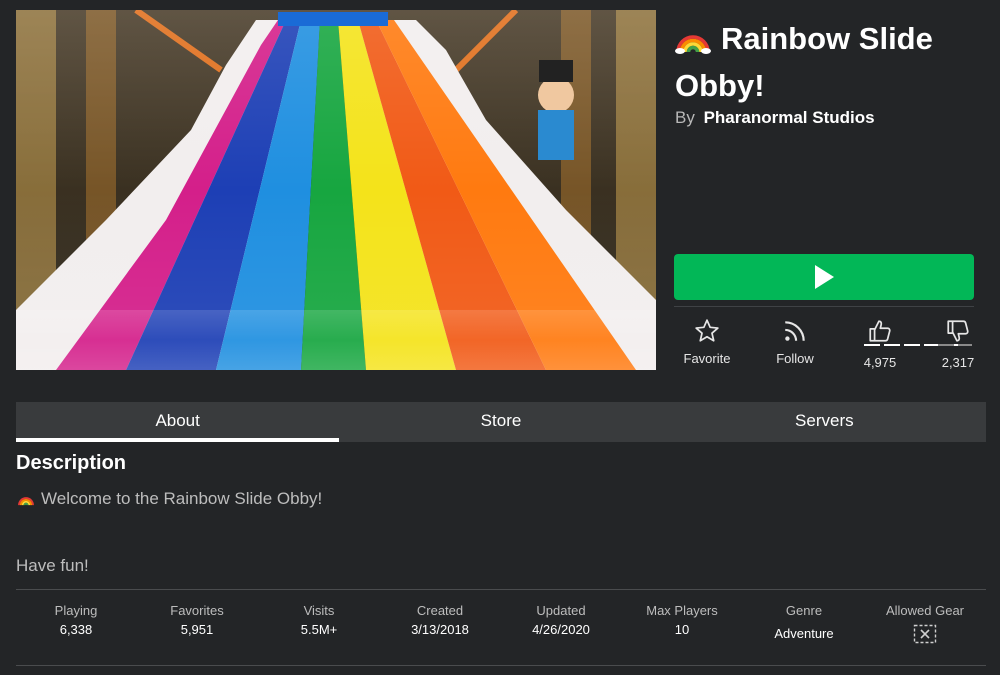 The width and height of the screenshot is (1000, 675). What do you see at coordinates (682, 620) in the screenshot?
I see `stat-max-players: Max Players 10` at bounding box center [682, 620].